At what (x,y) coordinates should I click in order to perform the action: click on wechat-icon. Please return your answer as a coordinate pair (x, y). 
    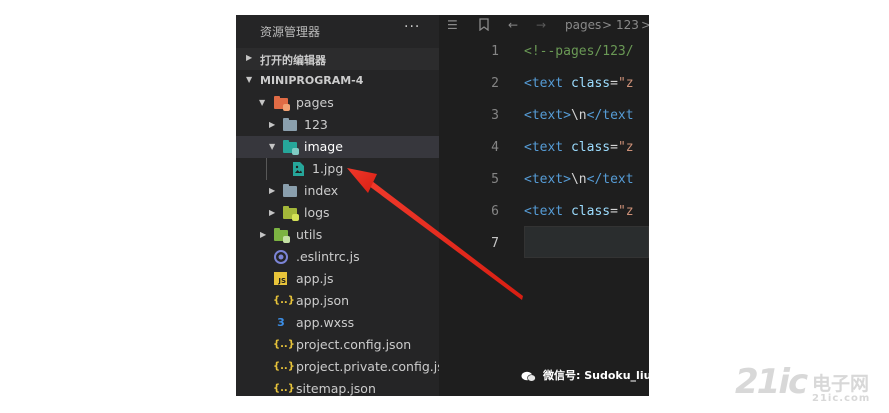
    Looking at the image, I should click on (528, 376).